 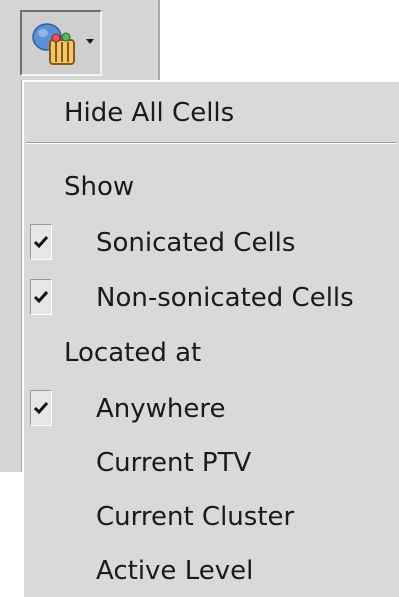 I want to click on menu-item-current-cluster: Current Cluster, so click(x=211, y=517).